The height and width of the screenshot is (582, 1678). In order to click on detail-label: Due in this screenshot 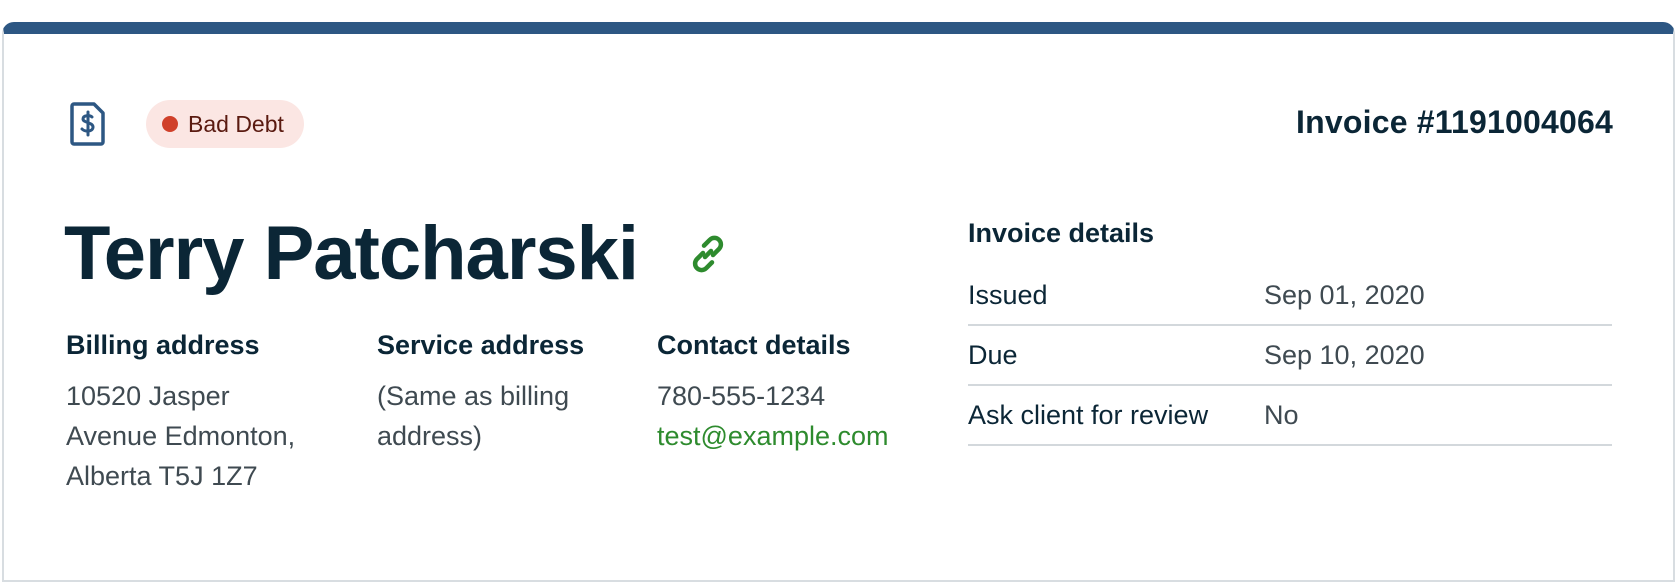, I will do `click(993, 355)`.